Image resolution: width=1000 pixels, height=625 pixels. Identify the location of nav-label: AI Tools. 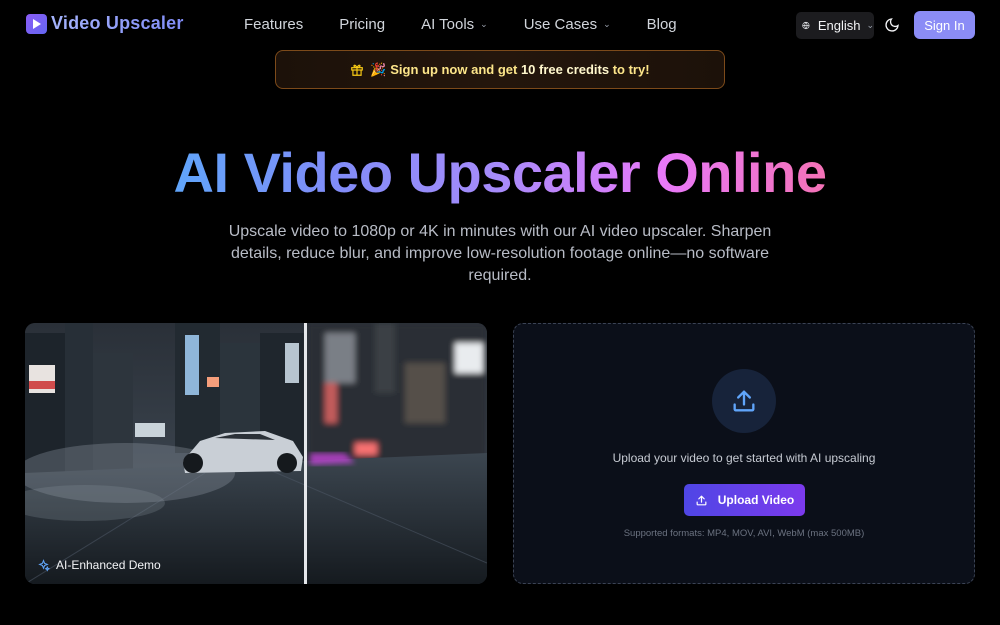
(448, 24).